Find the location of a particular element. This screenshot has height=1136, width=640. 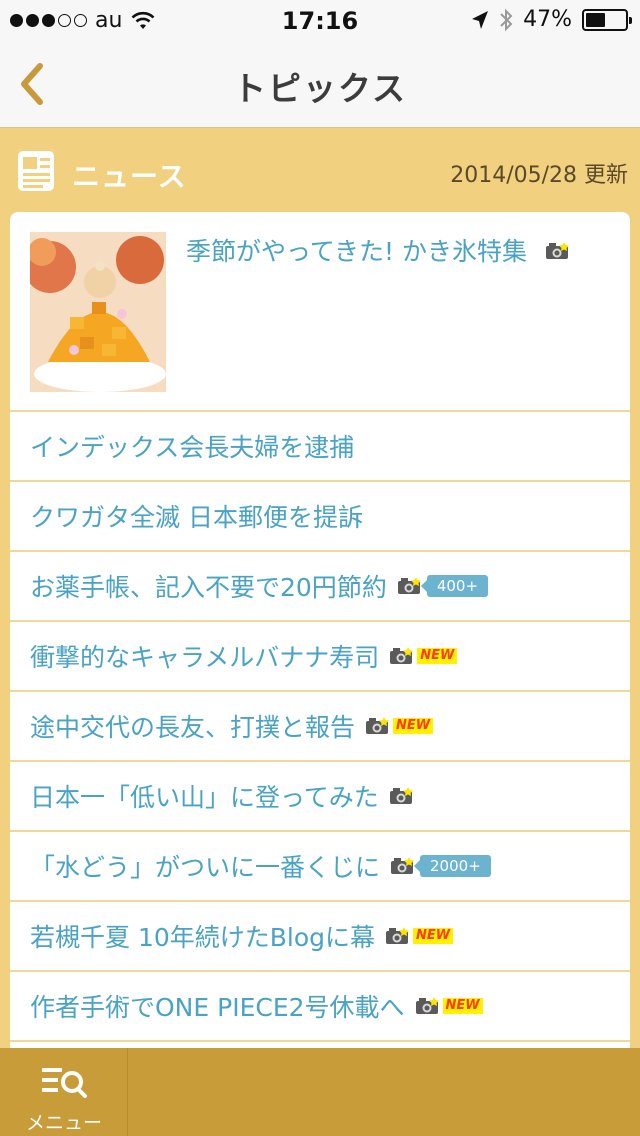

menu-search-icon is located at coordinates (64, 1083).